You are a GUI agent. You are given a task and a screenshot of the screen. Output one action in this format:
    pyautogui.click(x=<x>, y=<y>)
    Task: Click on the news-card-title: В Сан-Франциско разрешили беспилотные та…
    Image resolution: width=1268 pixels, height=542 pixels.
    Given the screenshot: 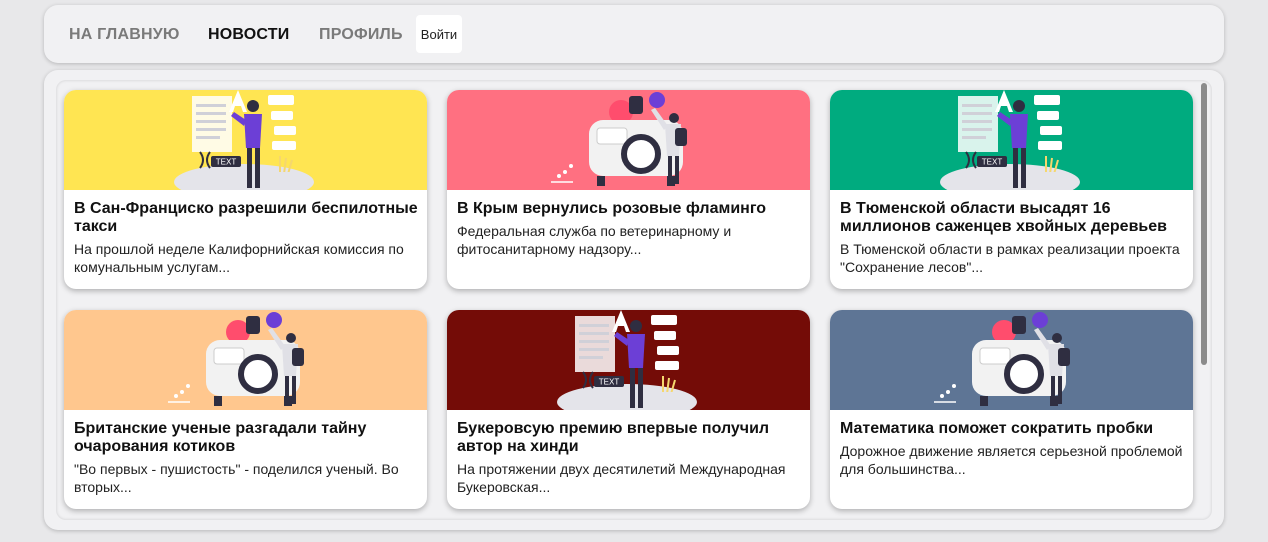 What is the action you would take?
    pyautogui.click(x=246, y=218)
    